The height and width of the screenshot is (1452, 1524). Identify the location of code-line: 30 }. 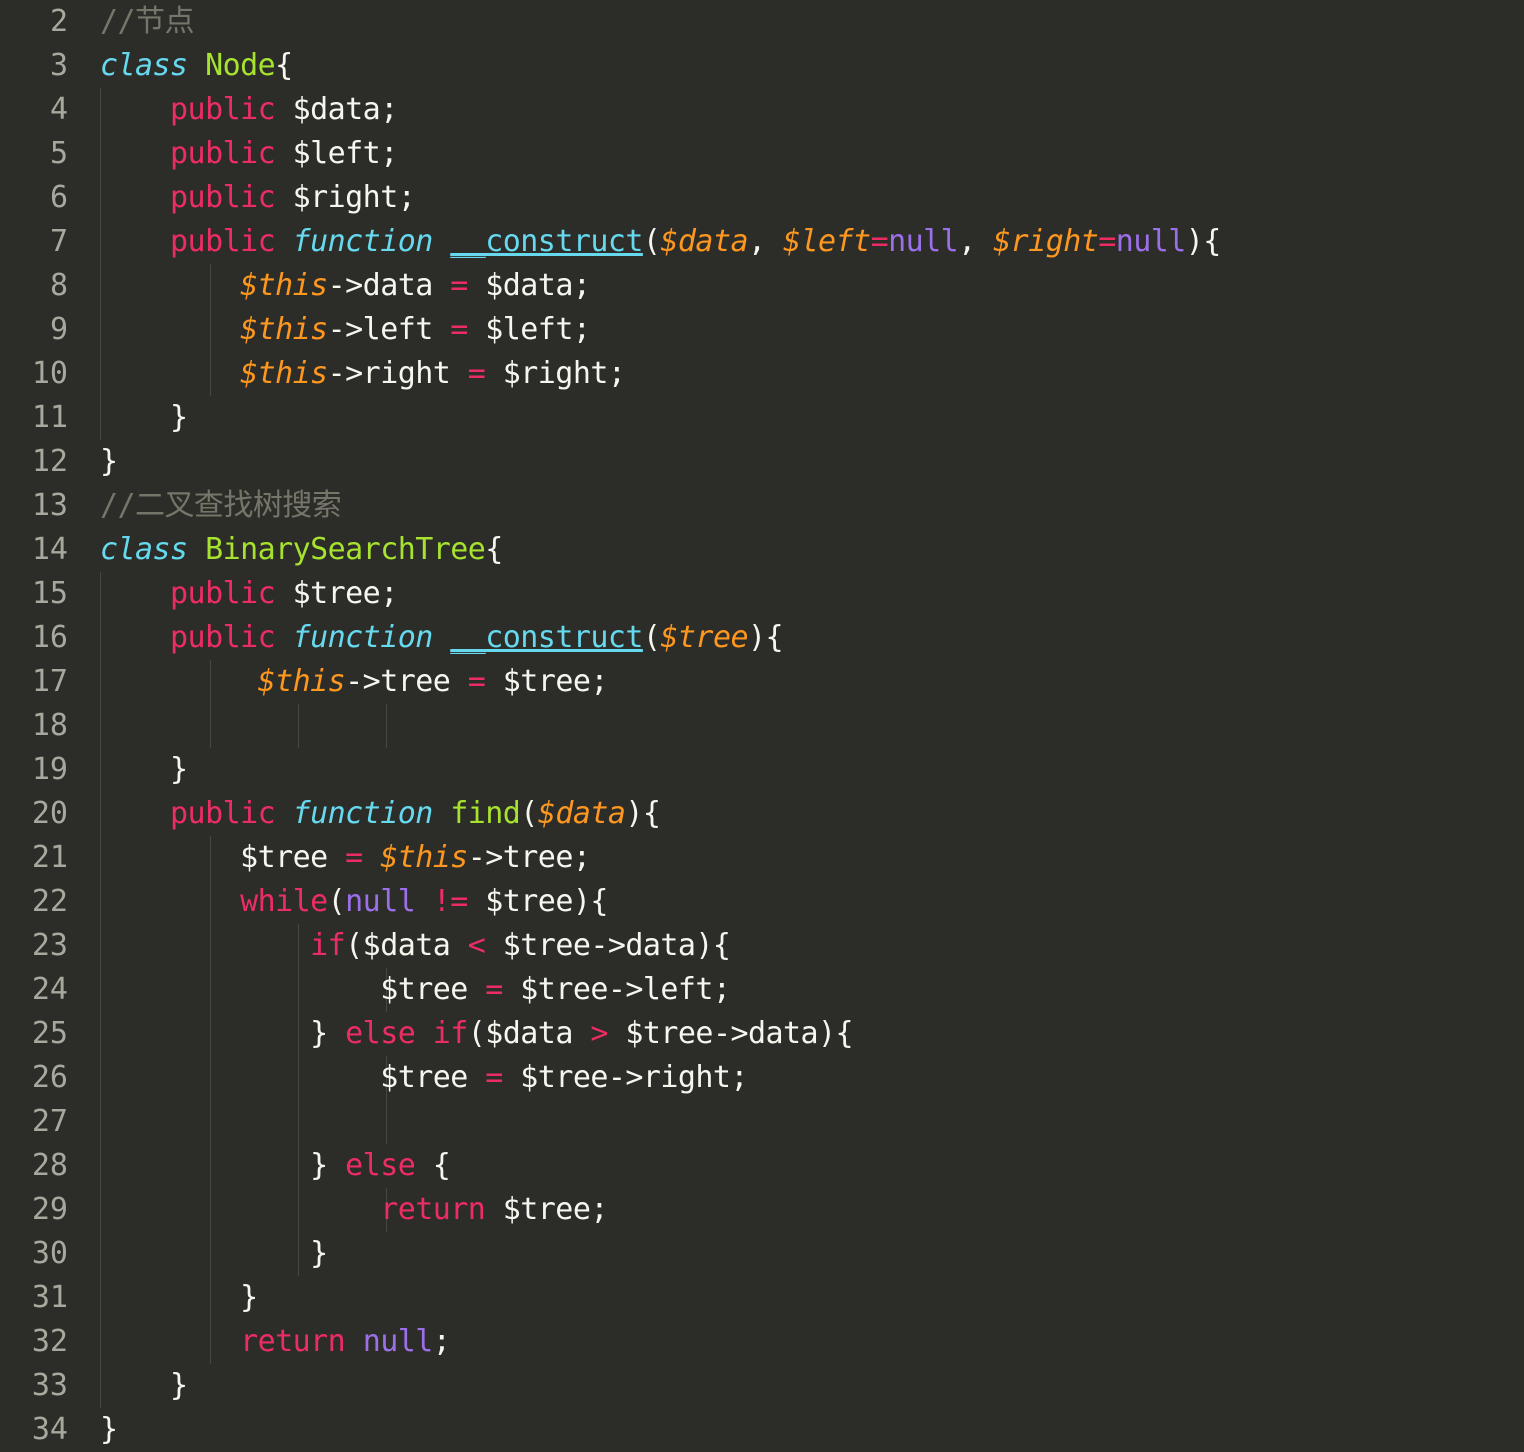
(762, 1254).